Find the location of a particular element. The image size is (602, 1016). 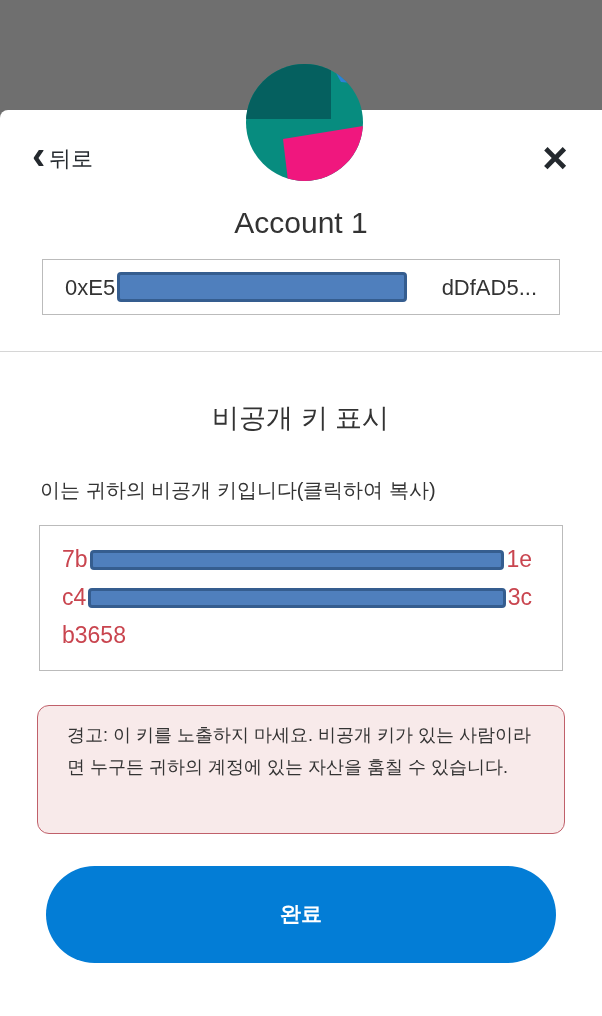

address-start: 0xE5 is located at coordinates (90, 287).